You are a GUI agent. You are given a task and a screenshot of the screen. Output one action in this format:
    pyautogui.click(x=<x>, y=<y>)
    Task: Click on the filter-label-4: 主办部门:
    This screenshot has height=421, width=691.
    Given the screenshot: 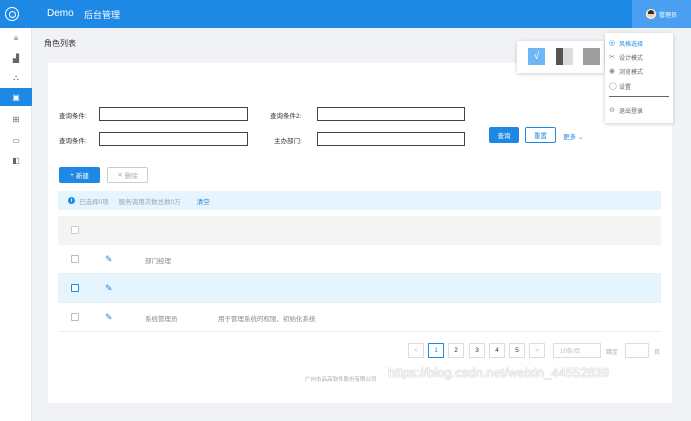 What is the action you would take?
    pyautogui.click(x=288, y=141)
    